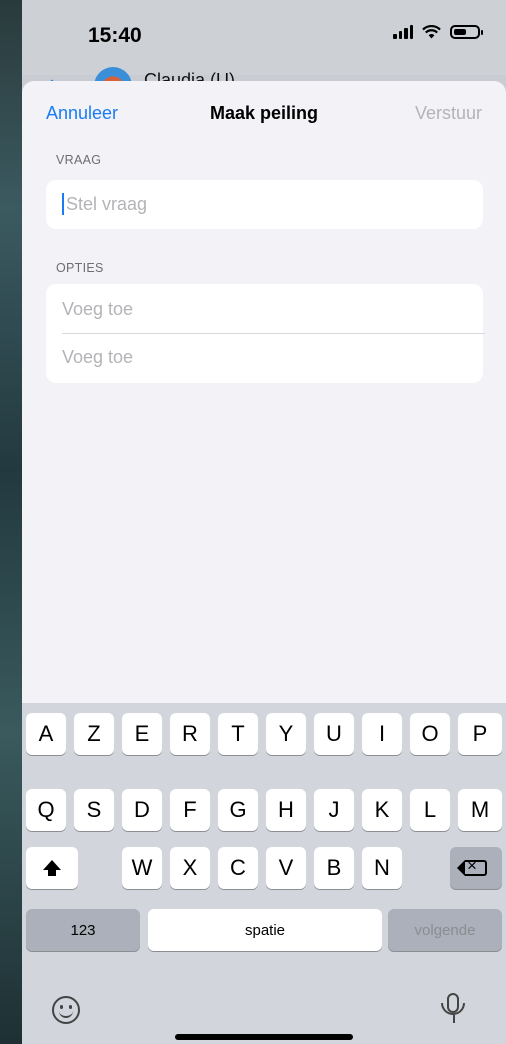 Image resolution: width=506 pixels, height=1044 pixels. Describe the element at coordinates (190, 868) in the screenshot. I see `key-x: X` at that location.